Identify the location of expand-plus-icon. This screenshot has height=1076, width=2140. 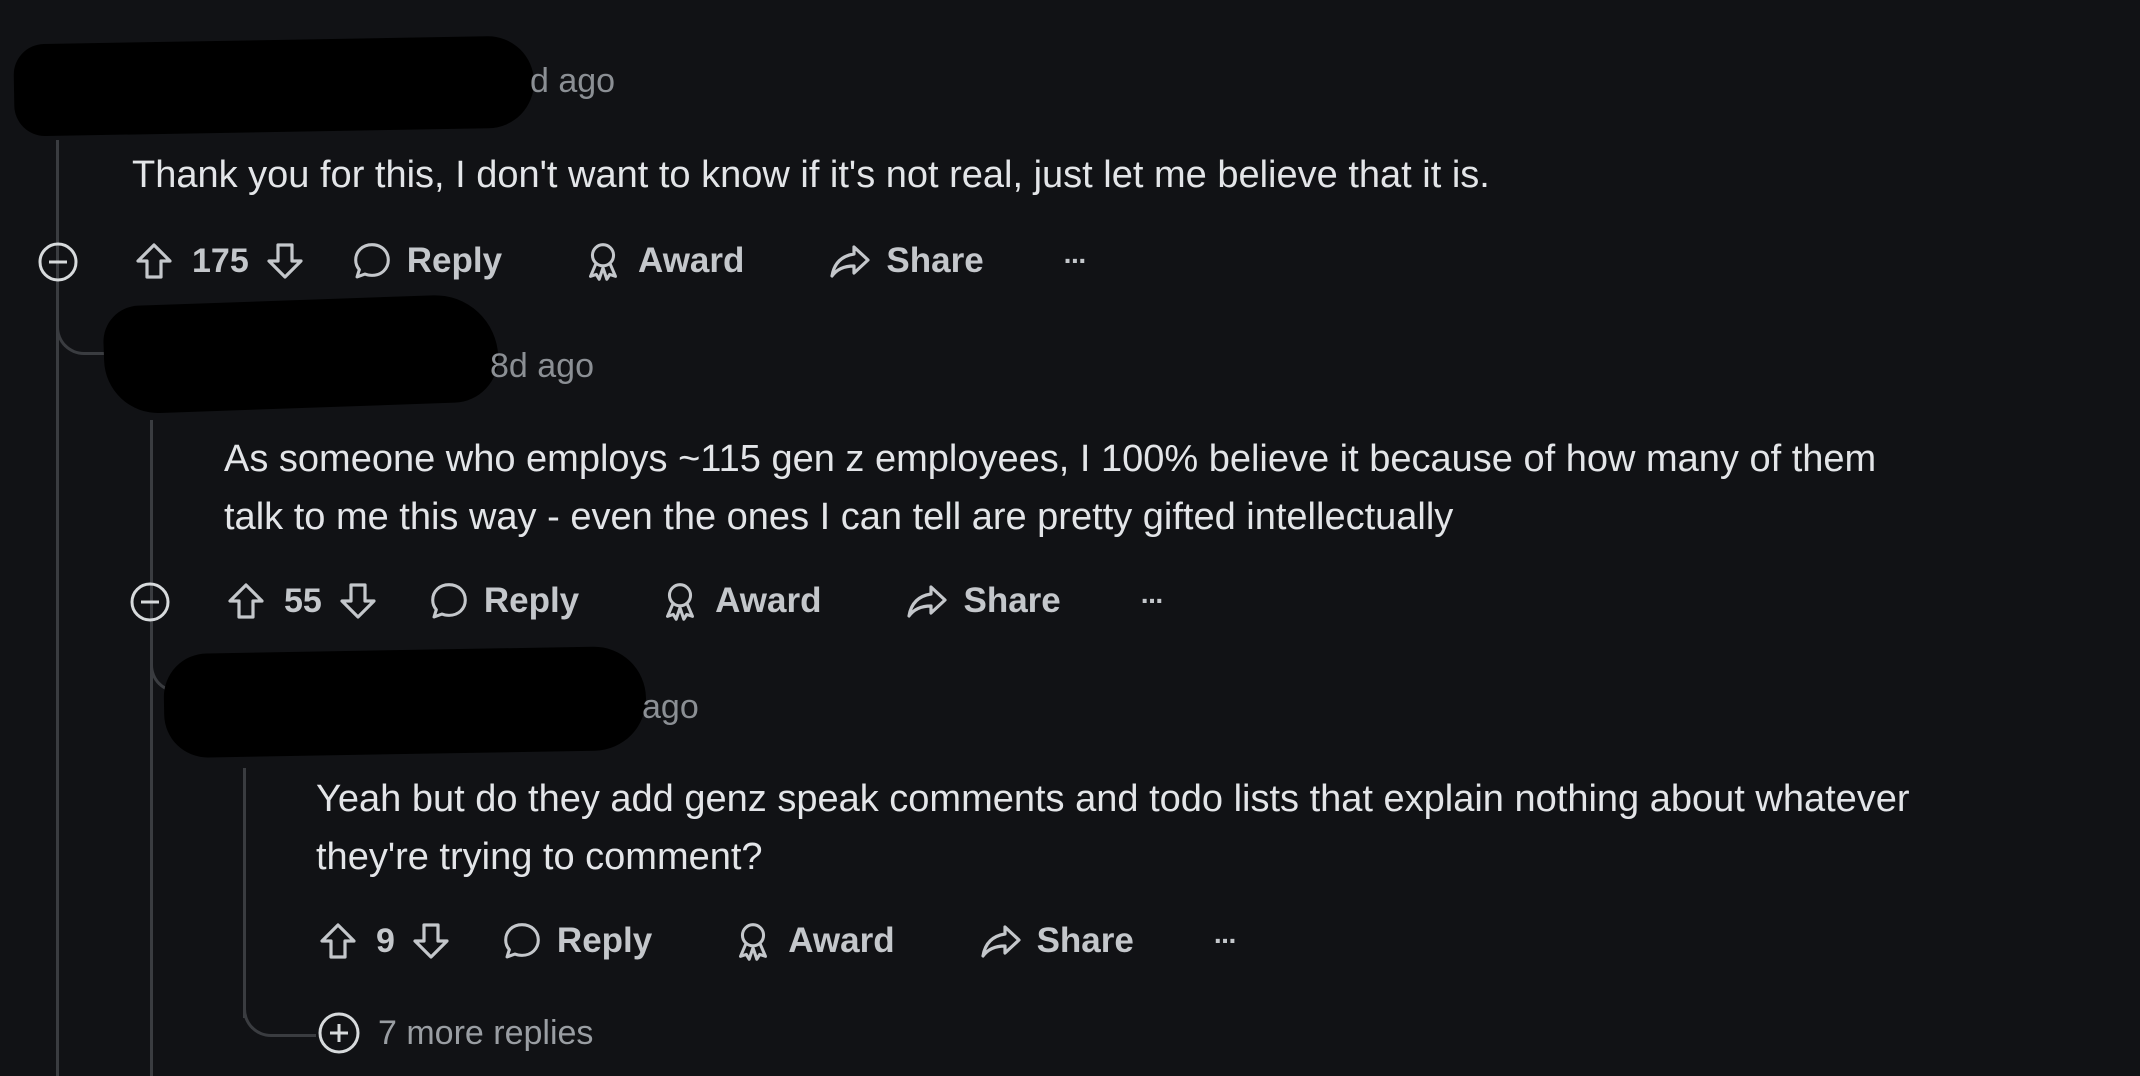
(339, 1033).